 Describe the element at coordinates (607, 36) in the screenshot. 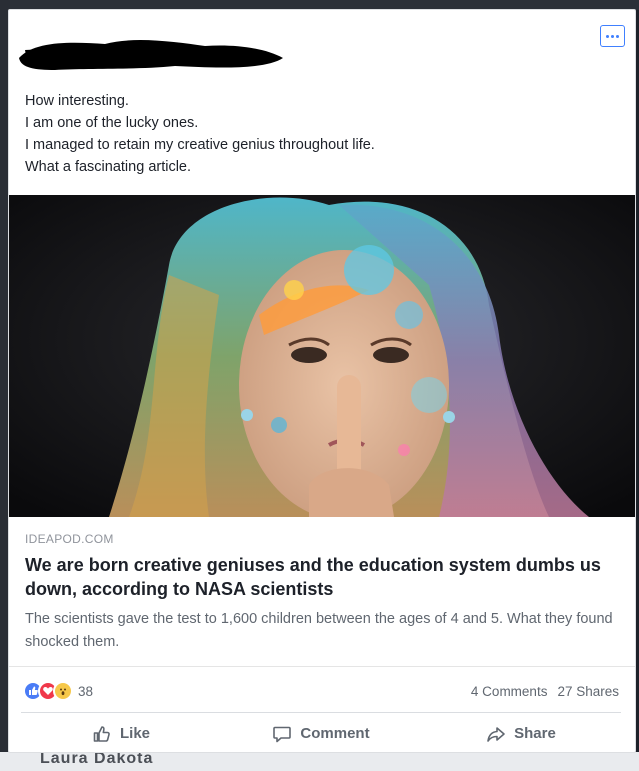

I see `ellipsis-icon` at that location.